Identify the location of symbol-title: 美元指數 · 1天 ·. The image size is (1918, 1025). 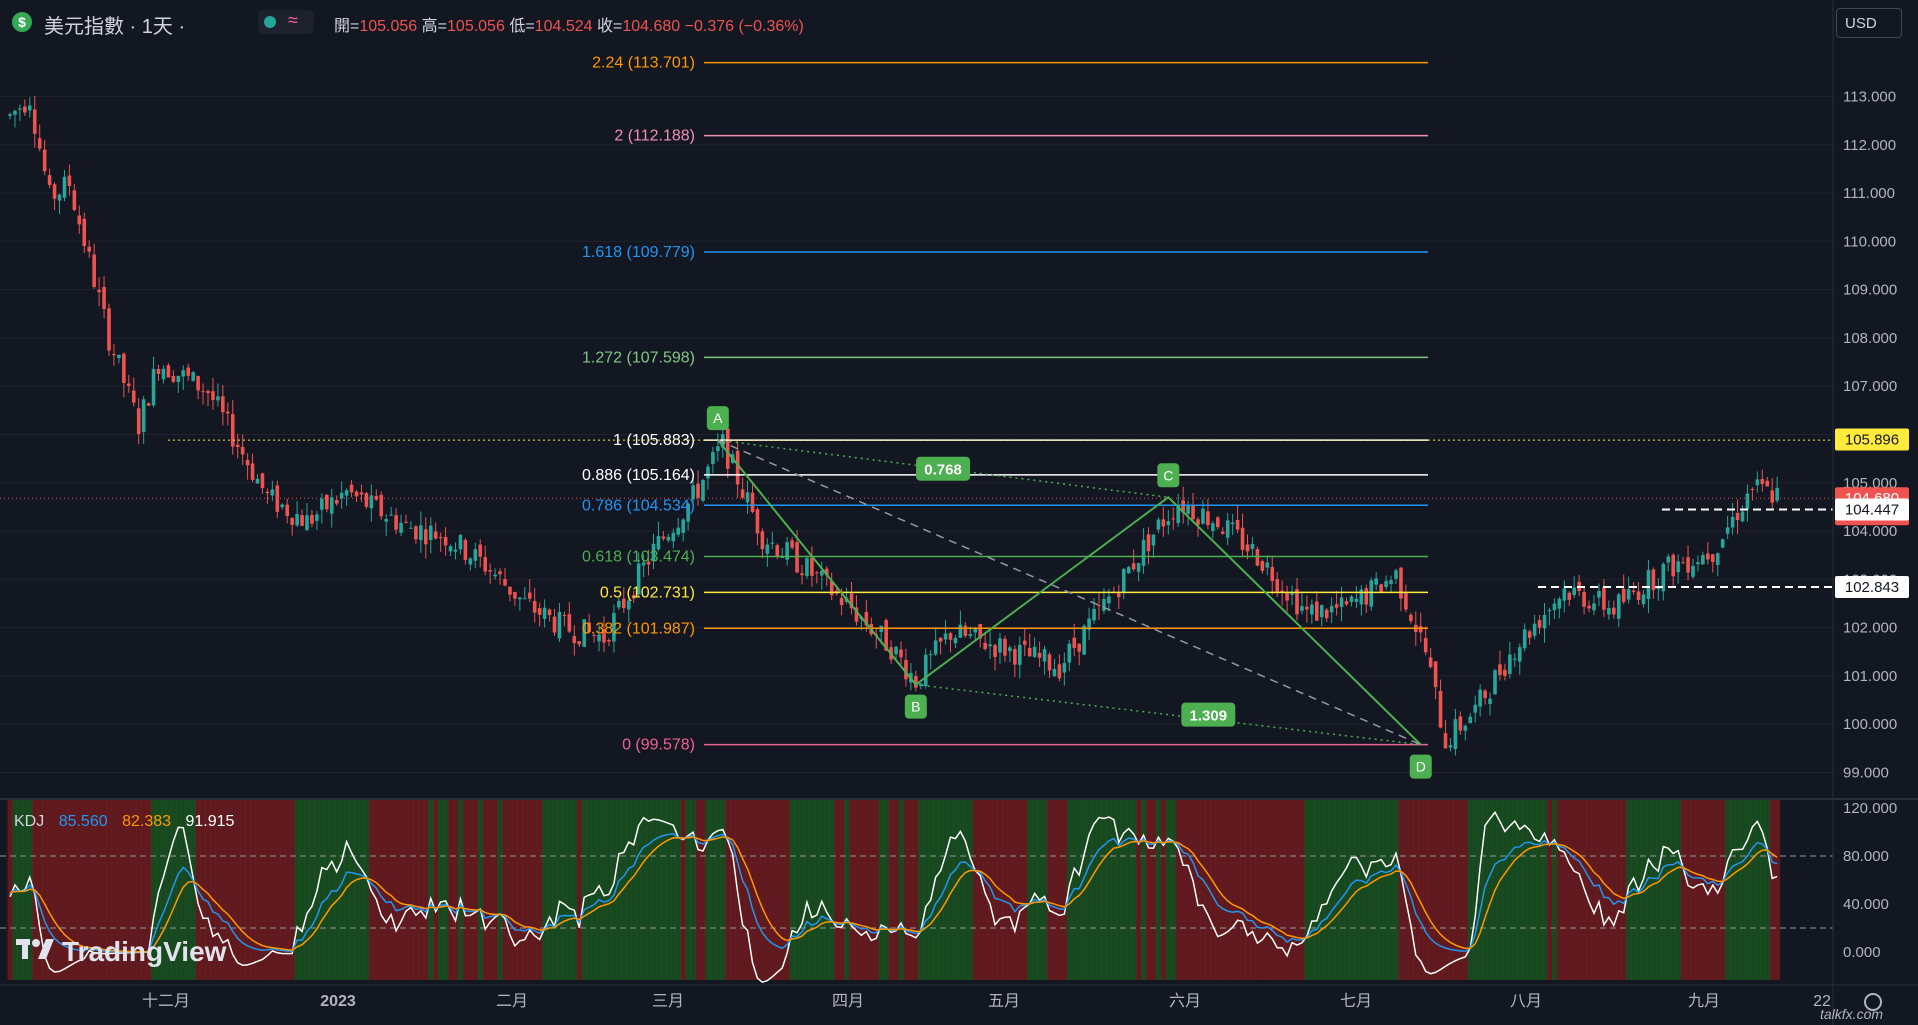
(114, 24).